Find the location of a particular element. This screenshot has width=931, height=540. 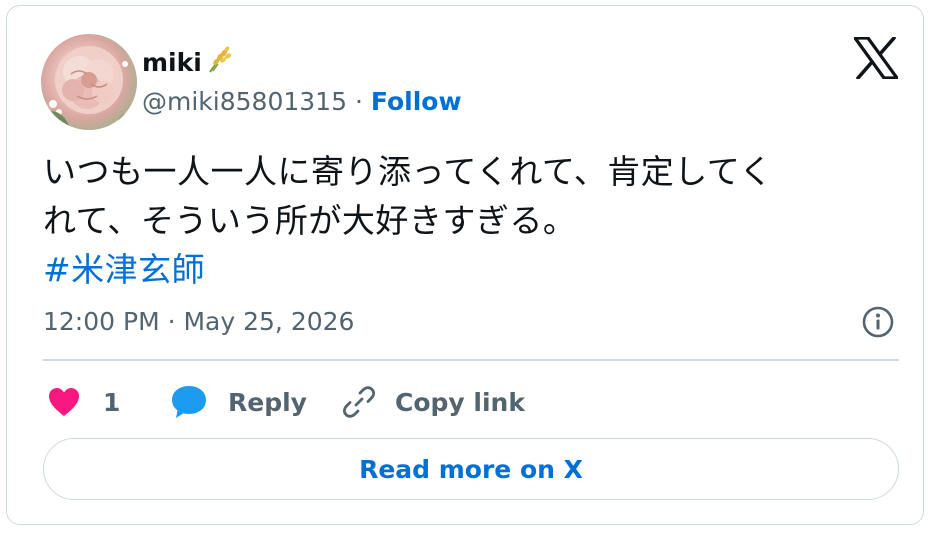

author-name: miki is located at coordinates (188, 62).